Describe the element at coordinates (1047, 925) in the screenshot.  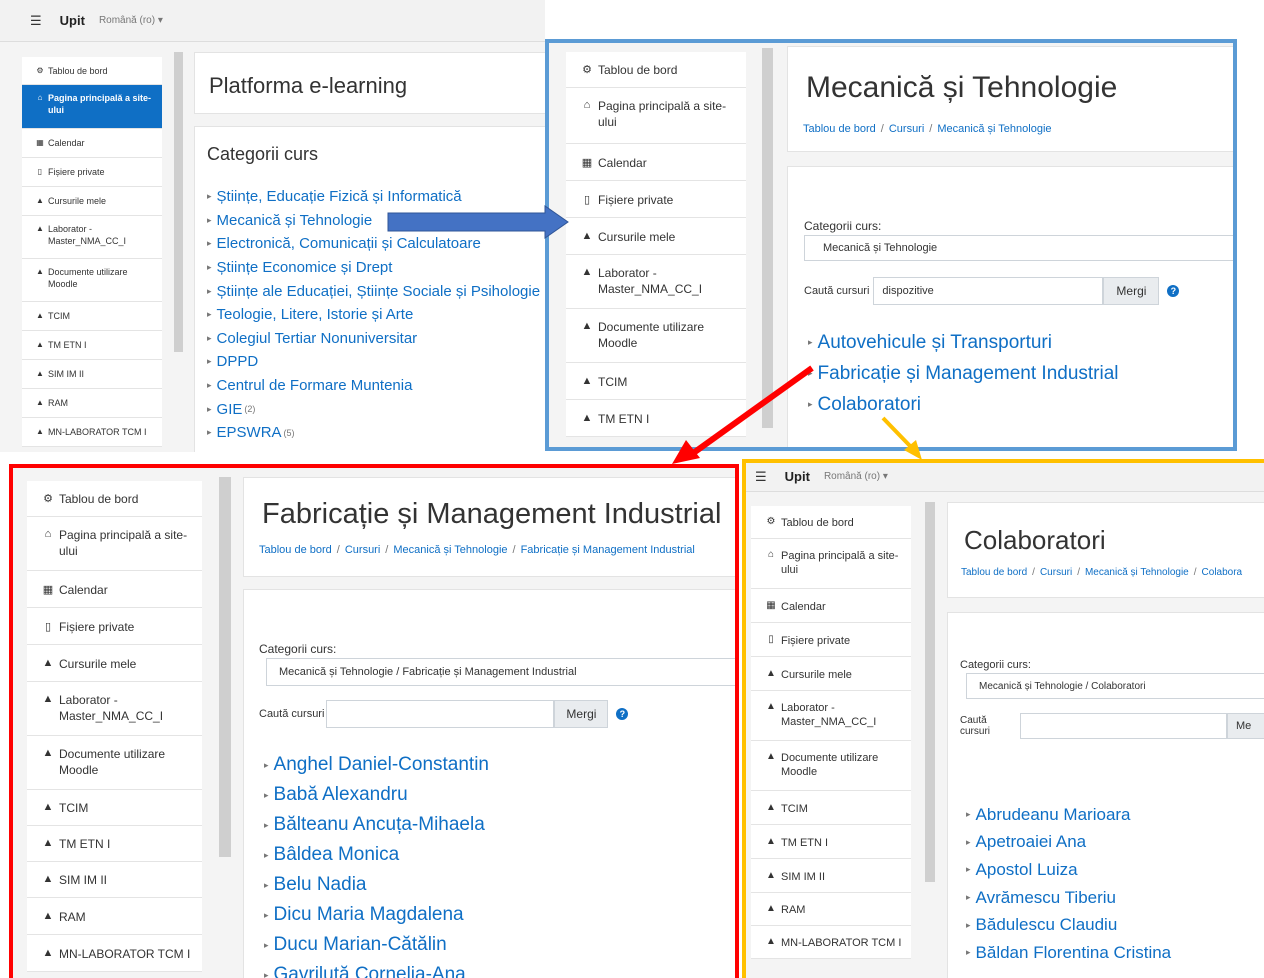
I see `course-item-link: Bădulescu Claudiu` at that location.